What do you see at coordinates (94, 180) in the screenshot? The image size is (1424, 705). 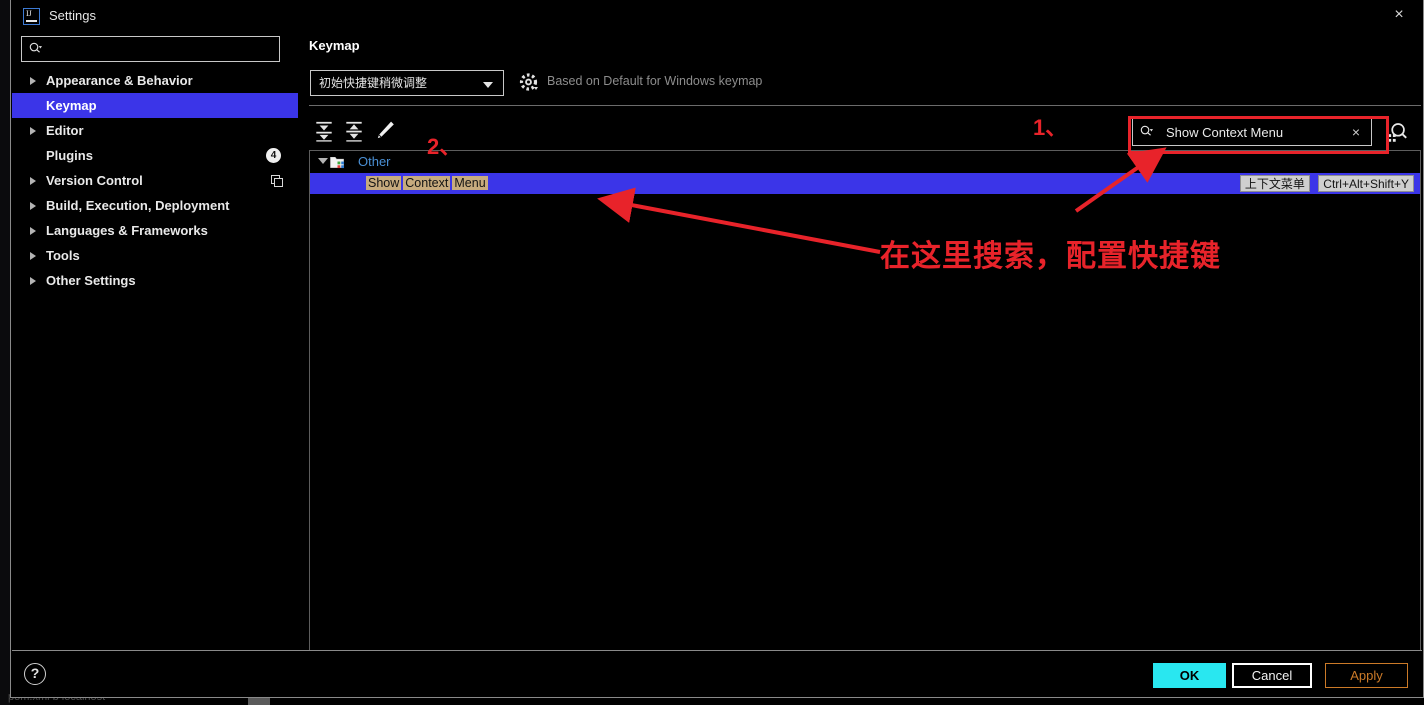 I see `sidebar-item-label: Version Control` at bounding box center [94, 180].